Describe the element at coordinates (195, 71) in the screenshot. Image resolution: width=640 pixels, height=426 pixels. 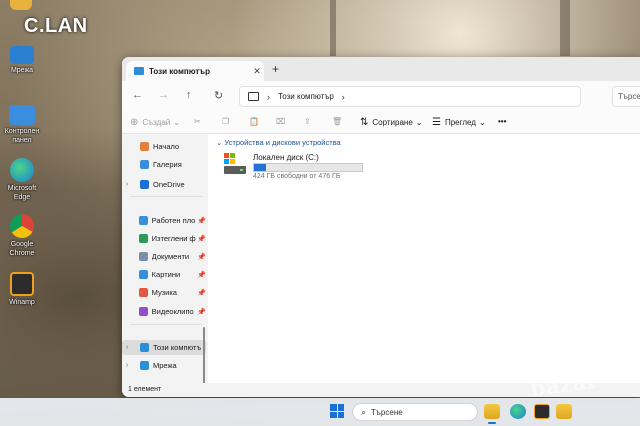
I see `tab-this-pc: Този компютър ✕` at that location.